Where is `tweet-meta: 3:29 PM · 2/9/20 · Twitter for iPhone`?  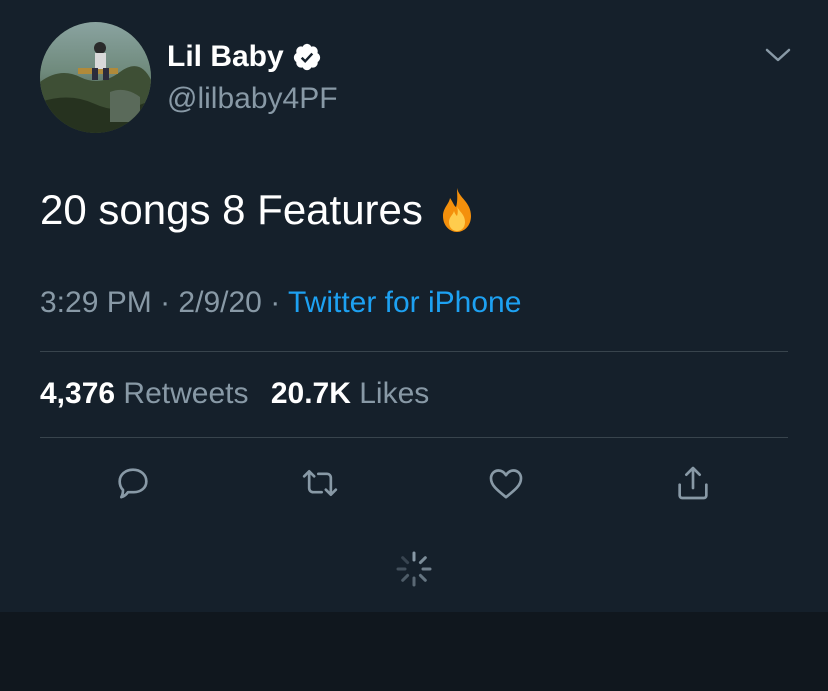
tweet-meta: 3:29 PM · 2/9/20 · Twitter for iPhone is located at coordinates (280, 303).